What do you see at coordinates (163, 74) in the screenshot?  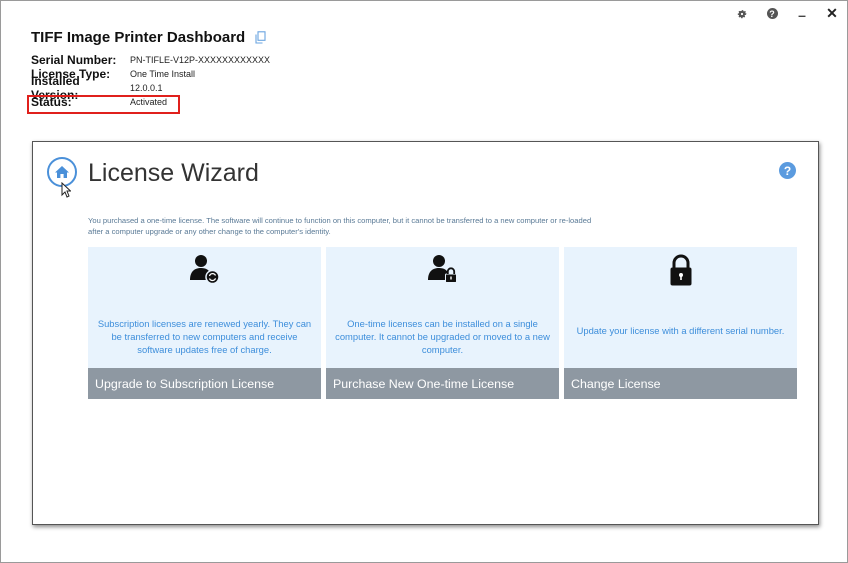 I see `license-type-value: One Time Install` at bounding box center [163, 74].